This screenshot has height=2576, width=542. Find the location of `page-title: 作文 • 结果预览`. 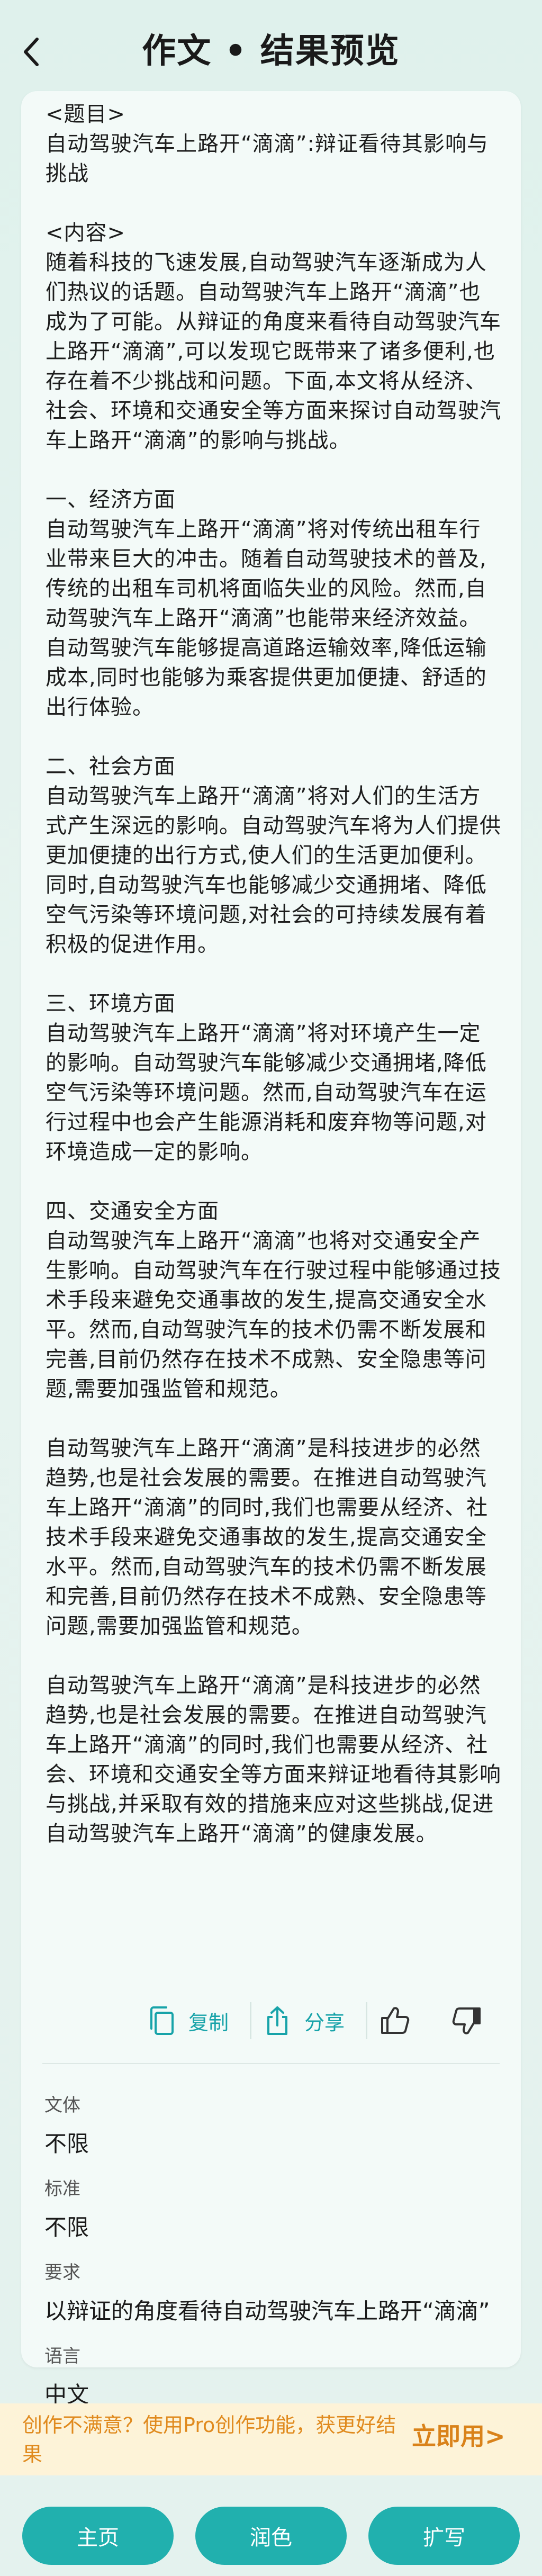

page-title: 作文 • 结果预览 is located at coordinates (271, 52).